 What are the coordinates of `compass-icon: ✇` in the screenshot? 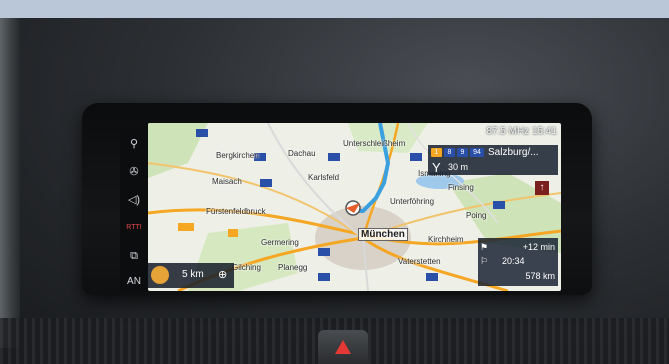 It's located at (134, 172).